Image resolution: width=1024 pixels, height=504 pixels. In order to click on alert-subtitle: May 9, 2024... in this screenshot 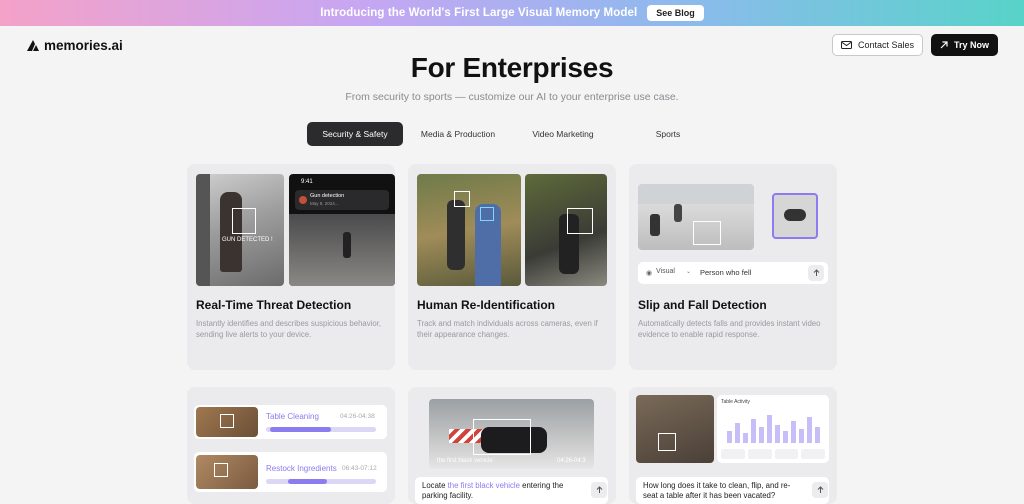, I will do `click(324, 203)`.